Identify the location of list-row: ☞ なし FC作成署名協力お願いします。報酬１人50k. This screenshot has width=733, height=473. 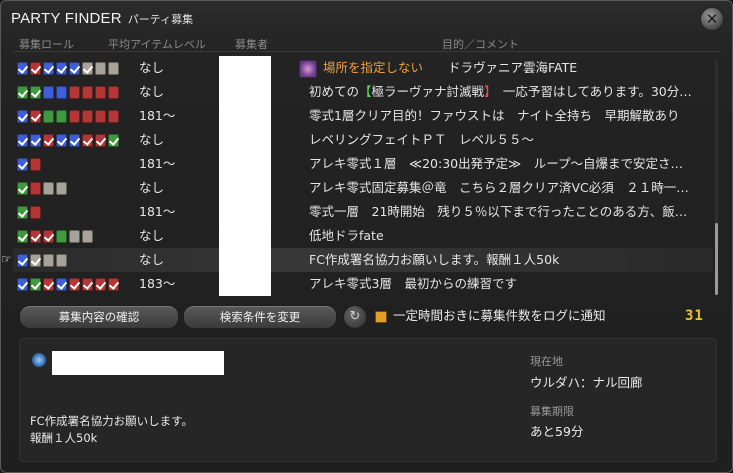
(357, 260).